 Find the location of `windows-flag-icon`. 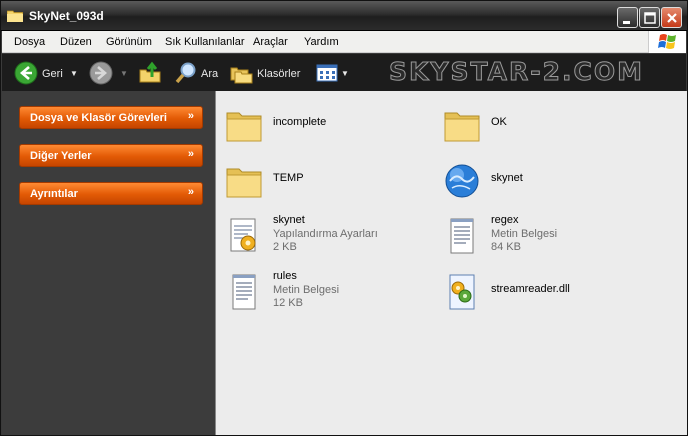

windows-flag-icon is located at coordinates (667, 41).